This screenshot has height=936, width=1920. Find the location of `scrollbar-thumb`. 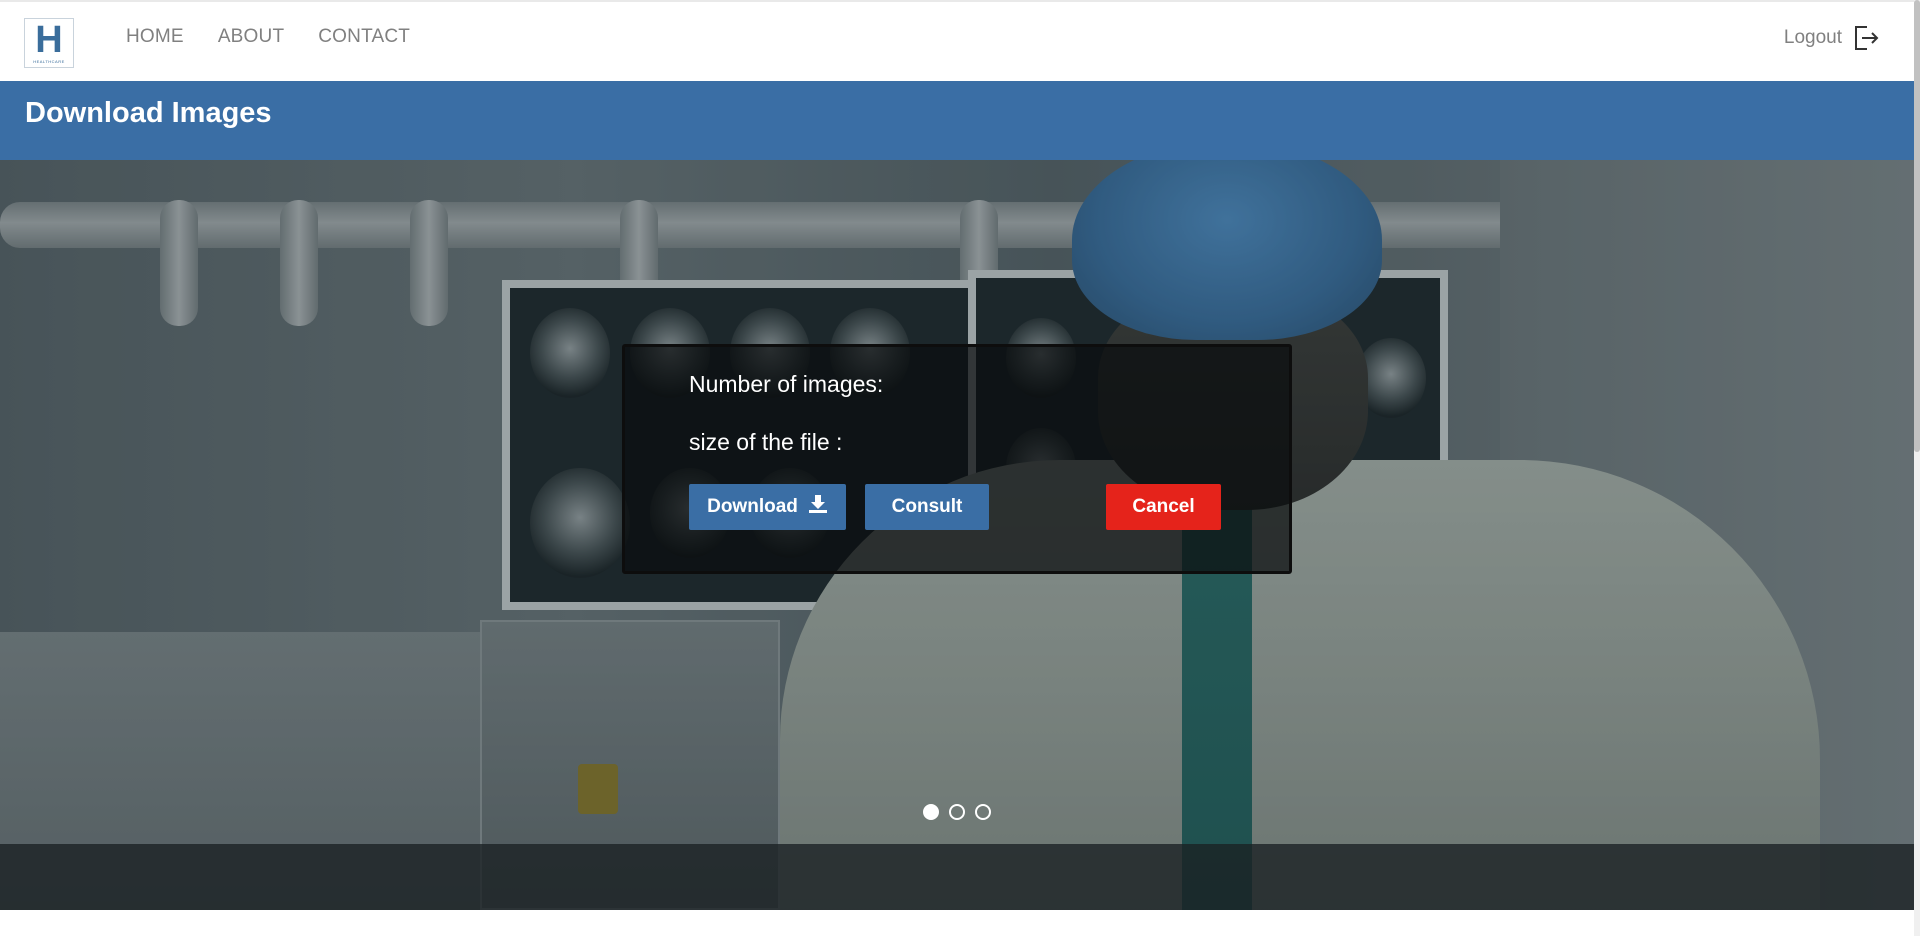

scrollbar-thumb is located at coordinates (1917, 226).